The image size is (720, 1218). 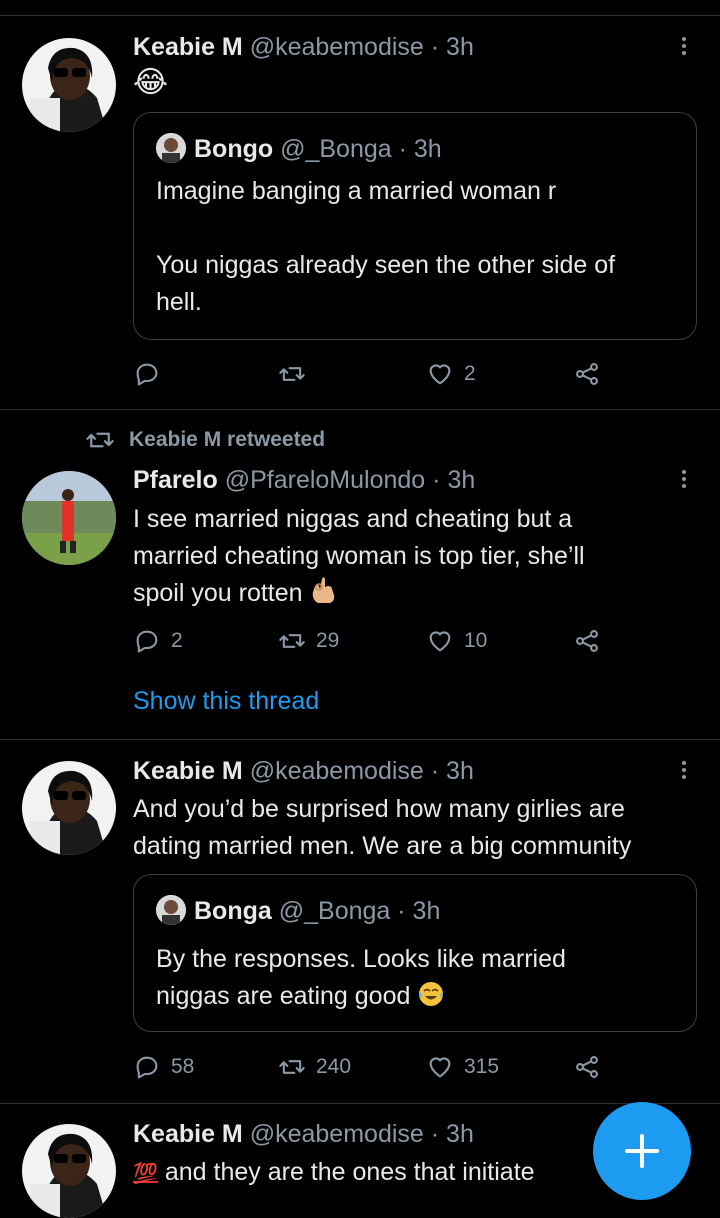 I want to click on tweet-header: Pfarelo @PfareloMulondo · 3h, so click(x=304, y=480).